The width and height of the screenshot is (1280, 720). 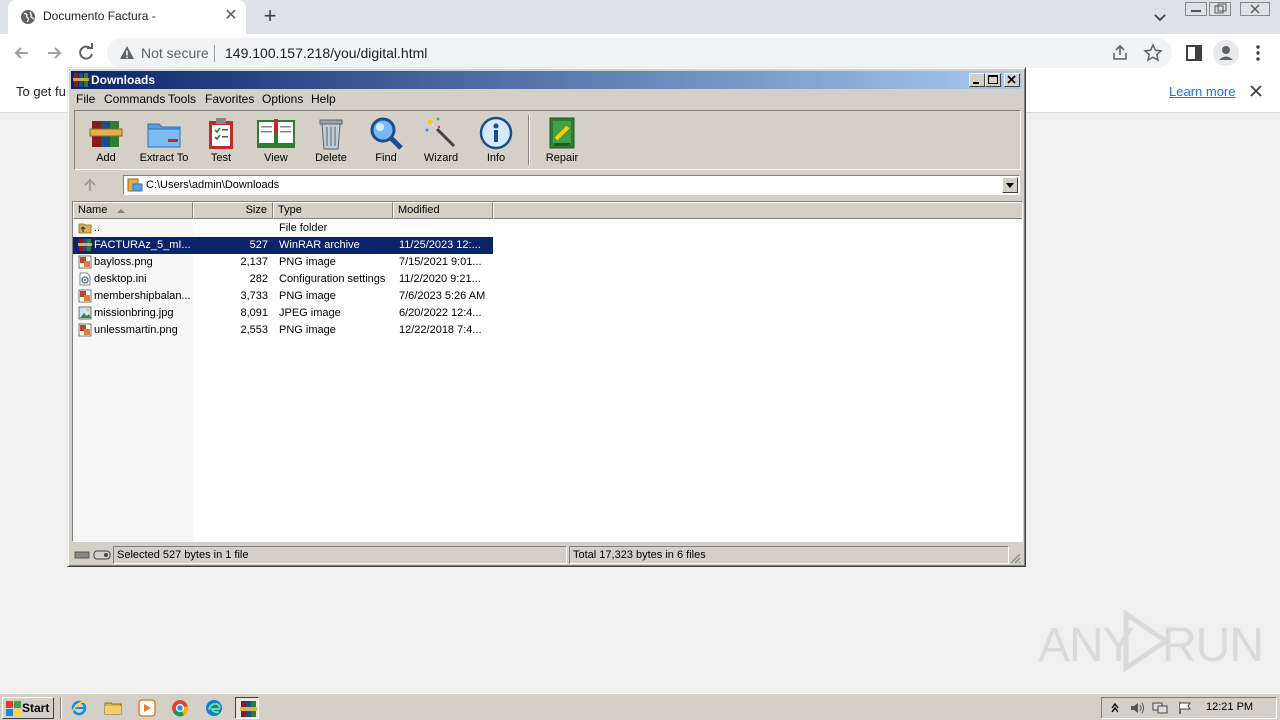 I want to click on info-button: Info, so click(x=496, y=141).